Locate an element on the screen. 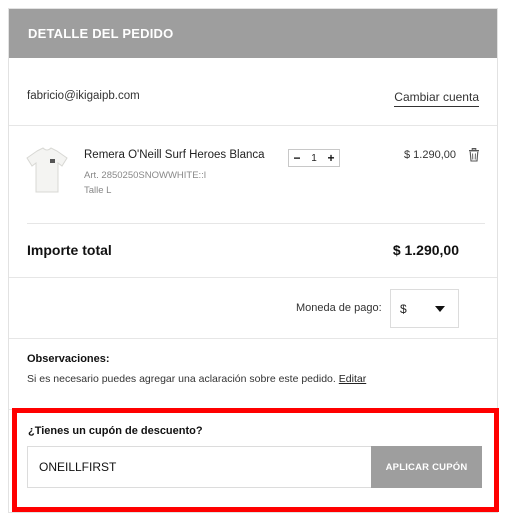 Image resolution: width=508 pixels, height=521 pixels. change-account-link: Cambiar cuenta is located at coordinates (436, 98).